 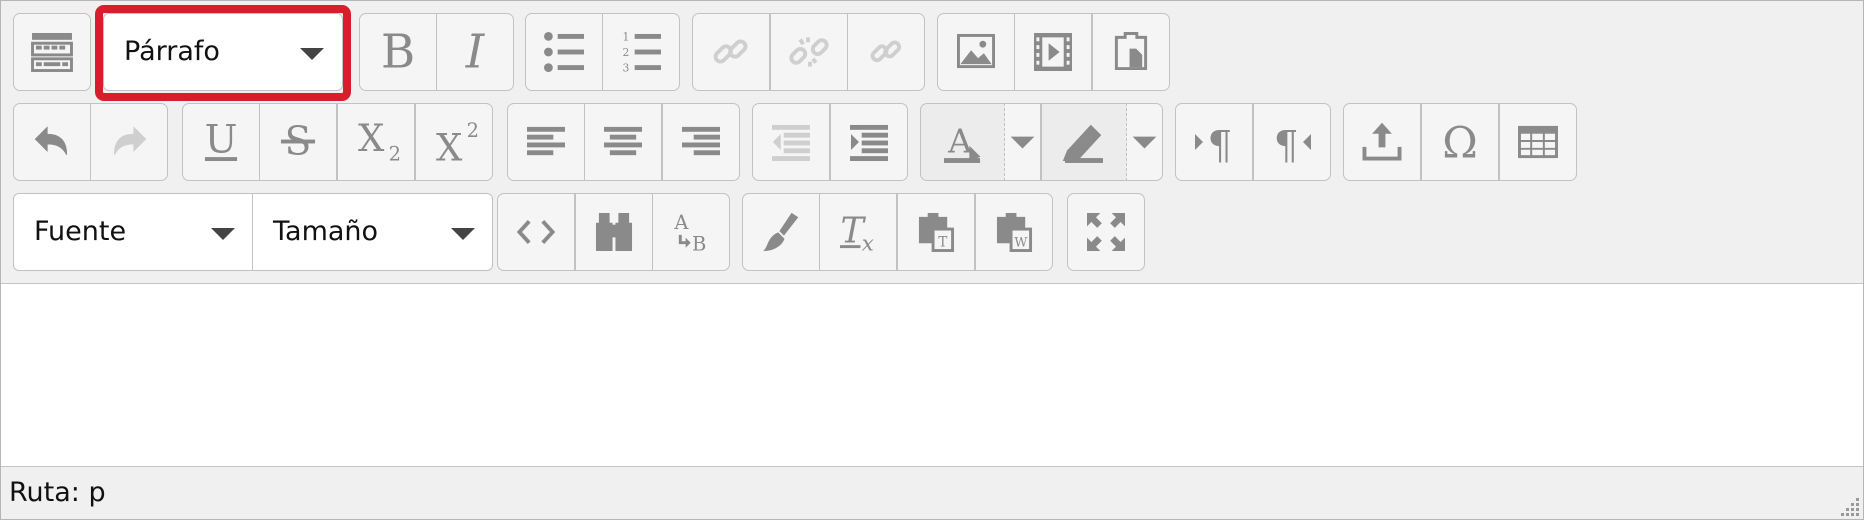 I want to click on insert-image-button, so click(x=976, y=52).